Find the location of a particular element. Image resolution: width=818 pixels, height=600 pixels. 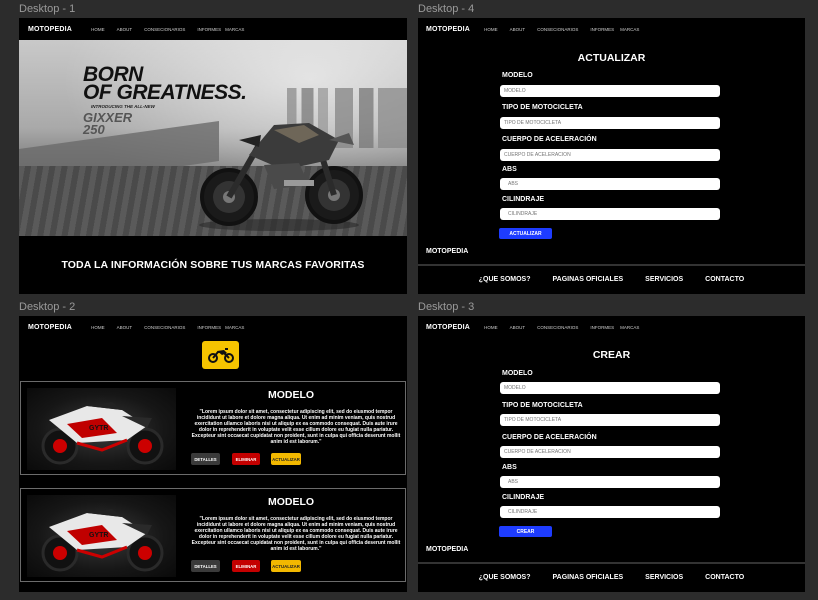

frame-label-desktop-3: Desktop - 3 is located at coordinates (446, 307).